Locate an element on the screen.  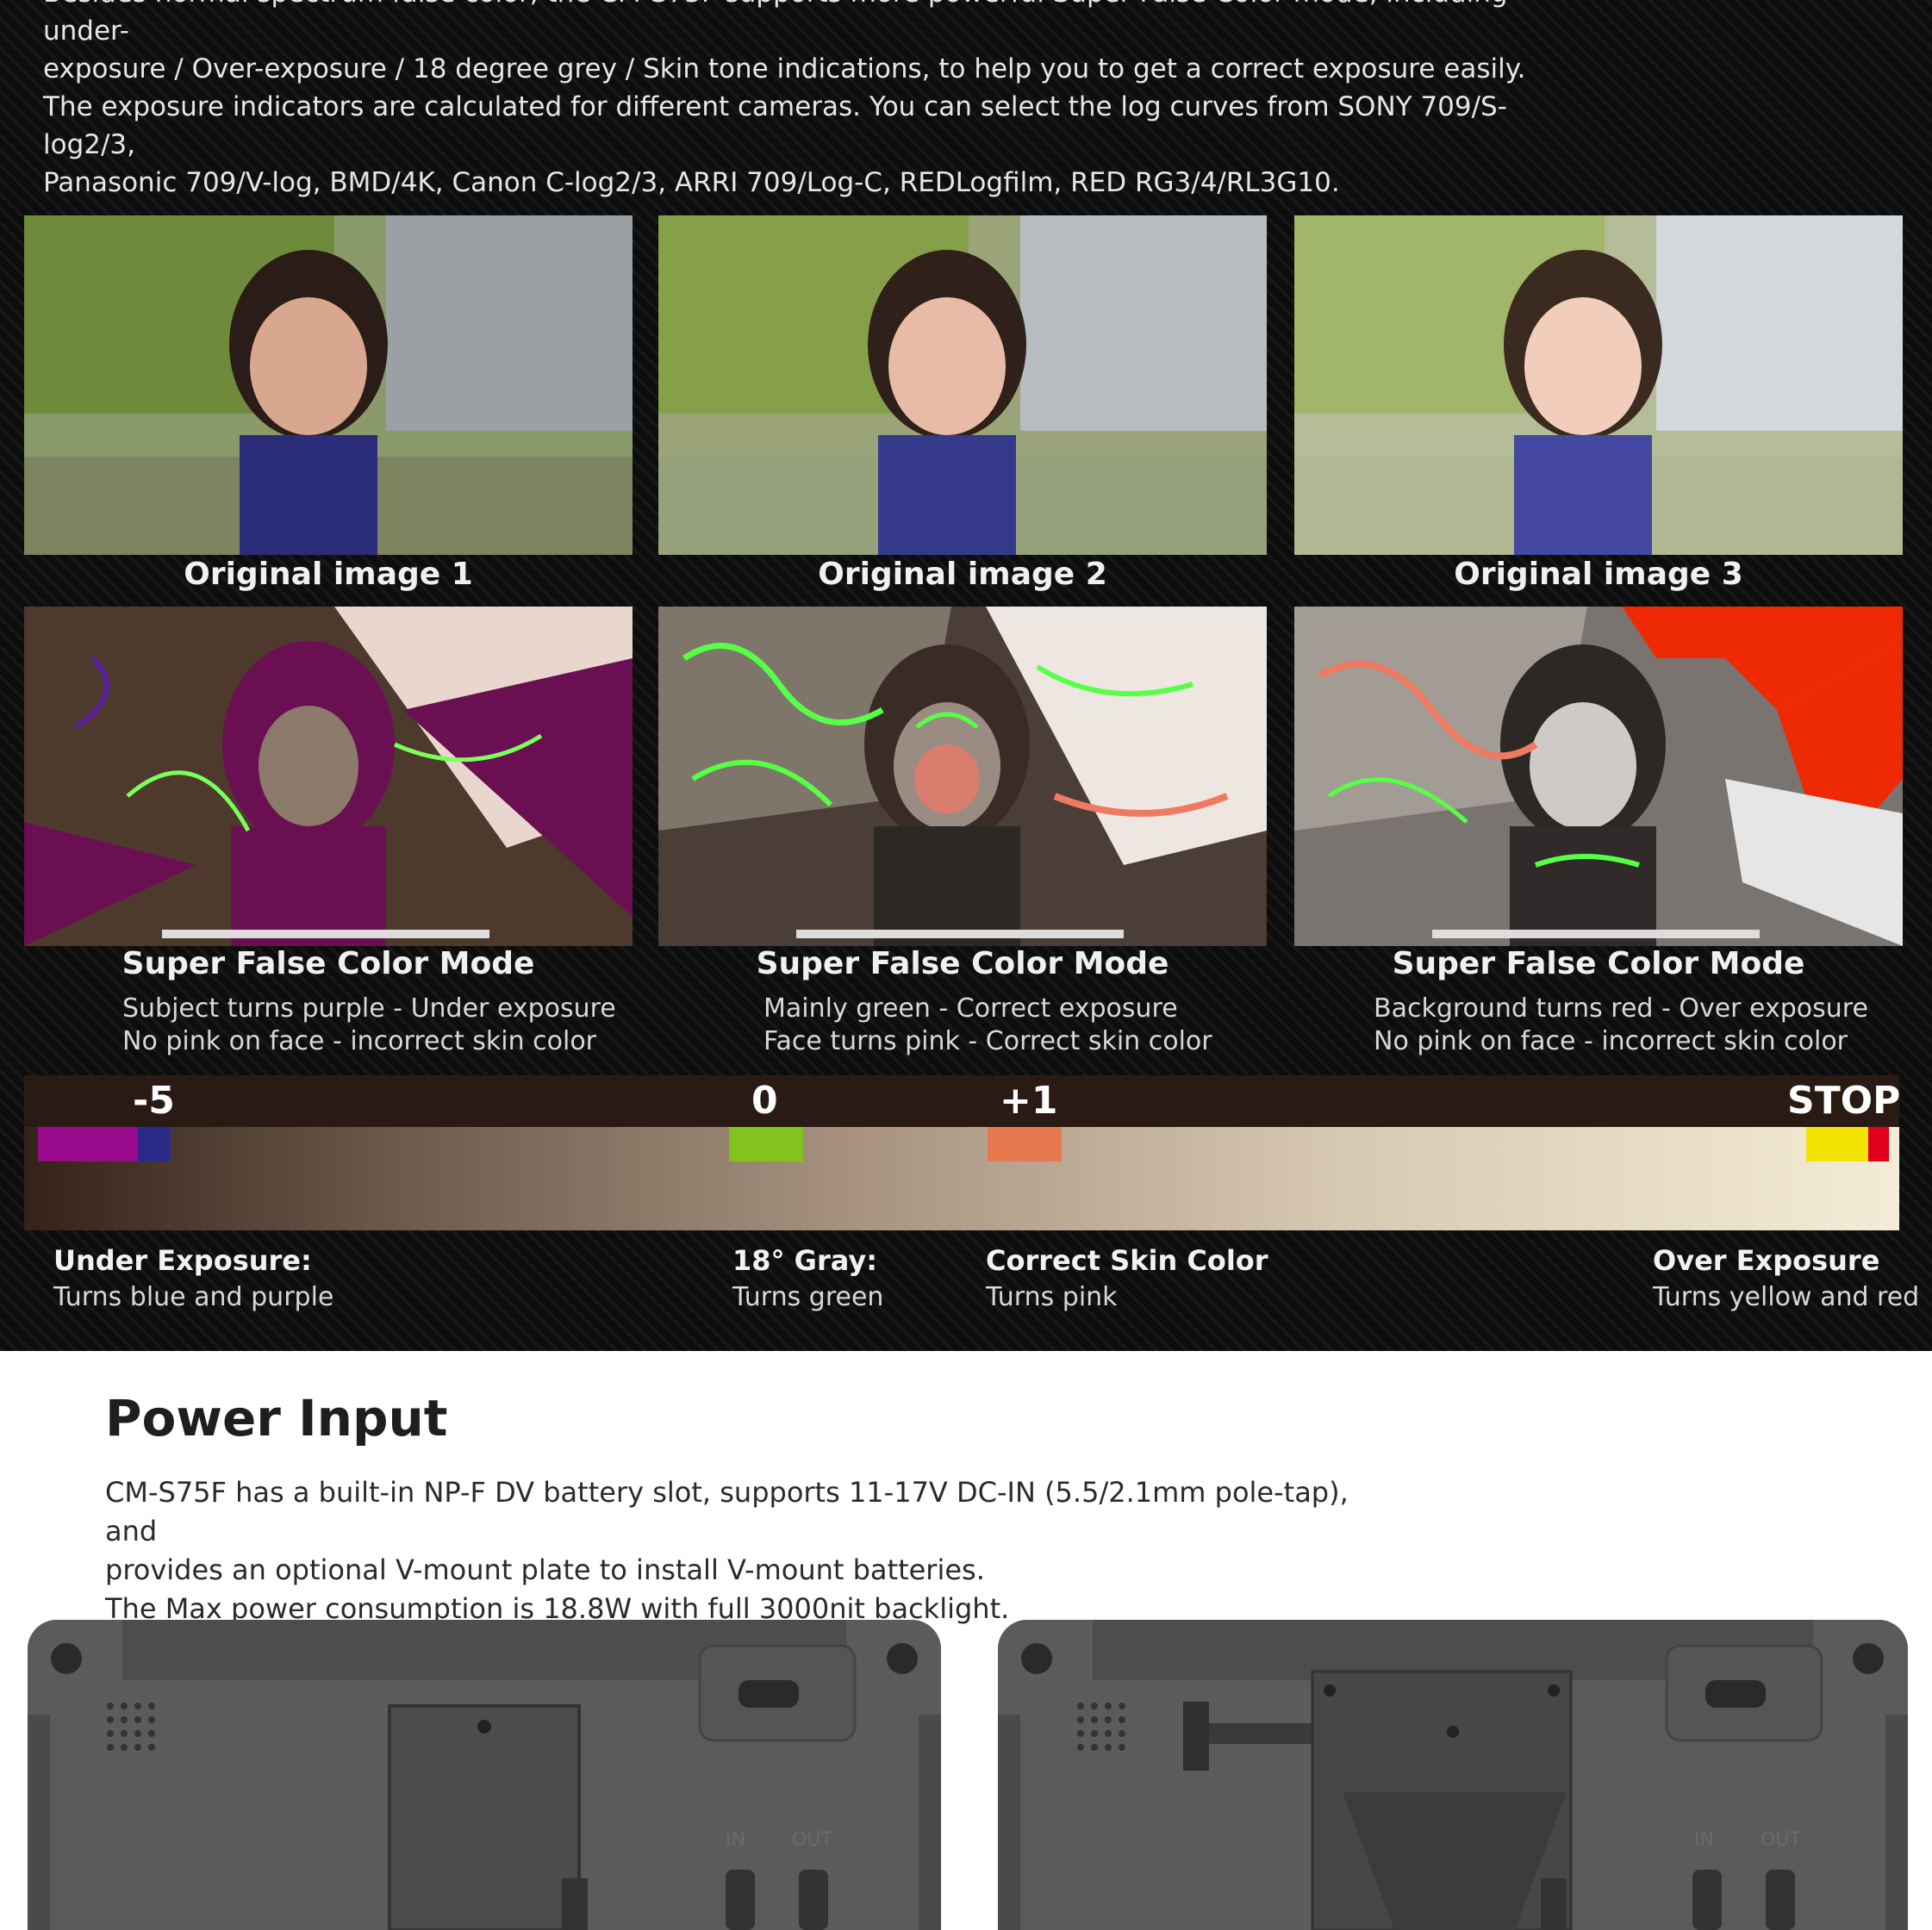
stop-label-0: 0 is located at coordinates (764, 1101).